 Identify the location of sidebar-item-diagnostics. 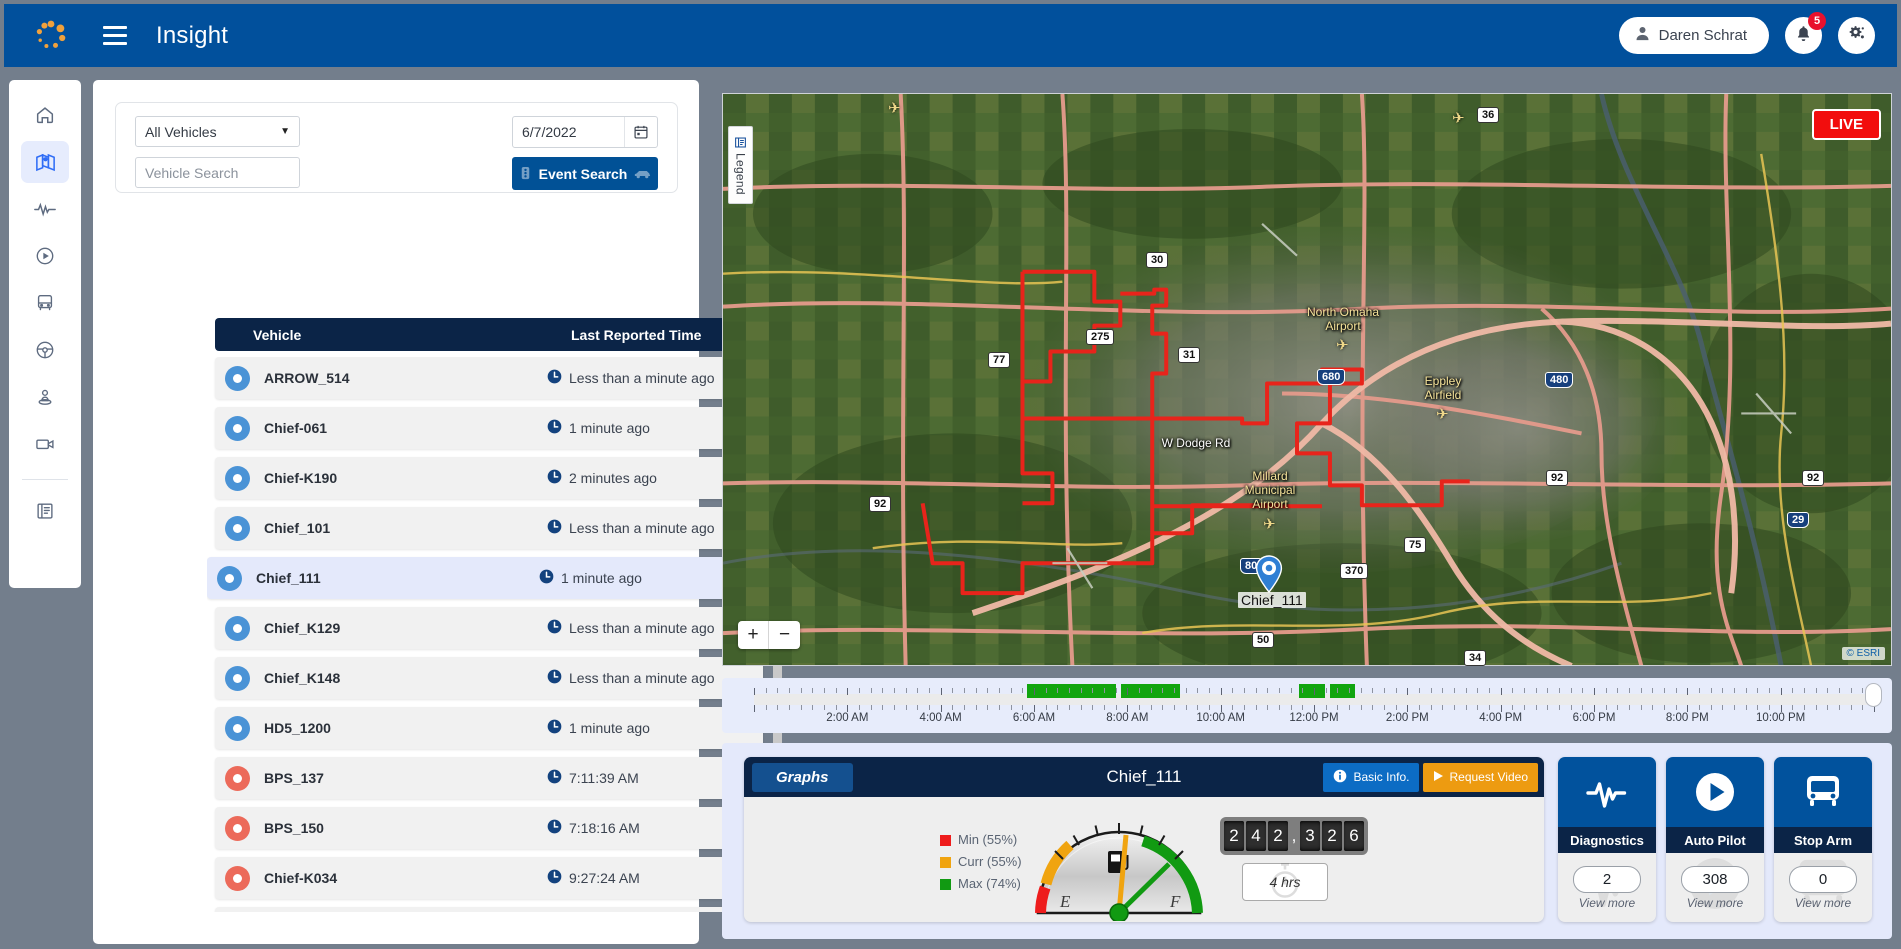
(45, 209).